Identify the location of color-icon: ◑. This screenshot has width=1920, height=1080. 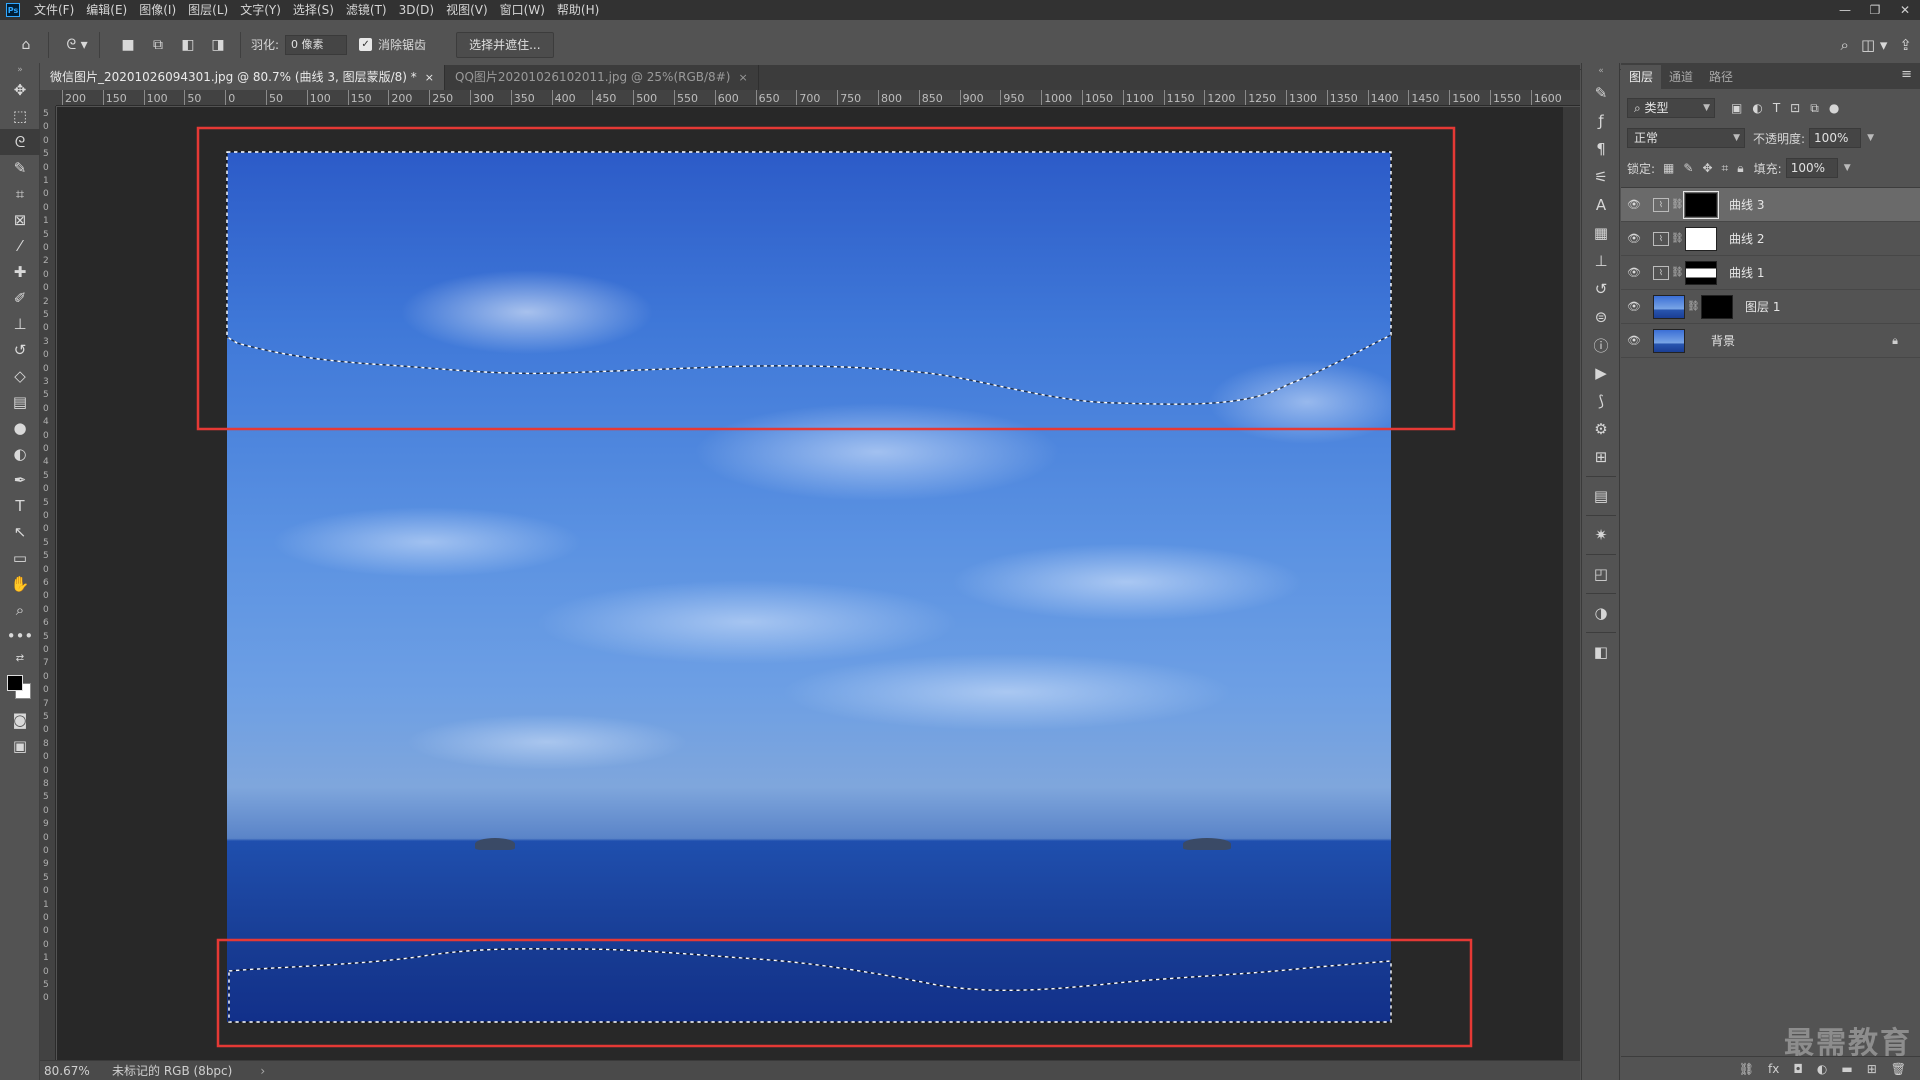
(1601, 613).